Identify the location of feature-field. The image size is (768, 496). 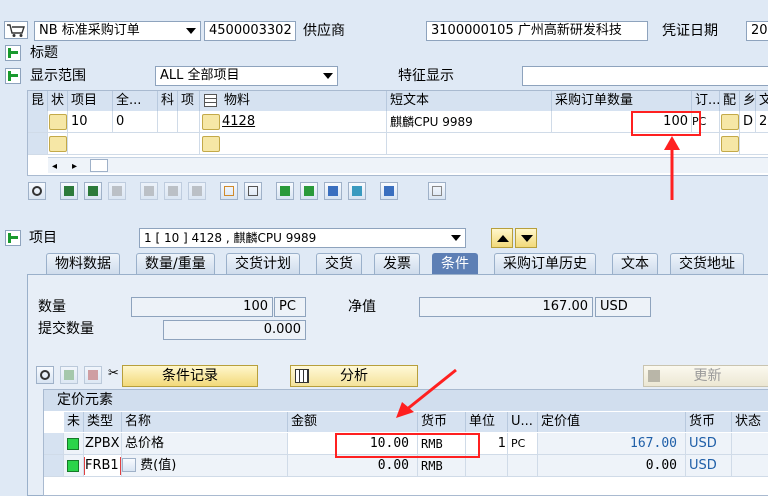
(645, 76).